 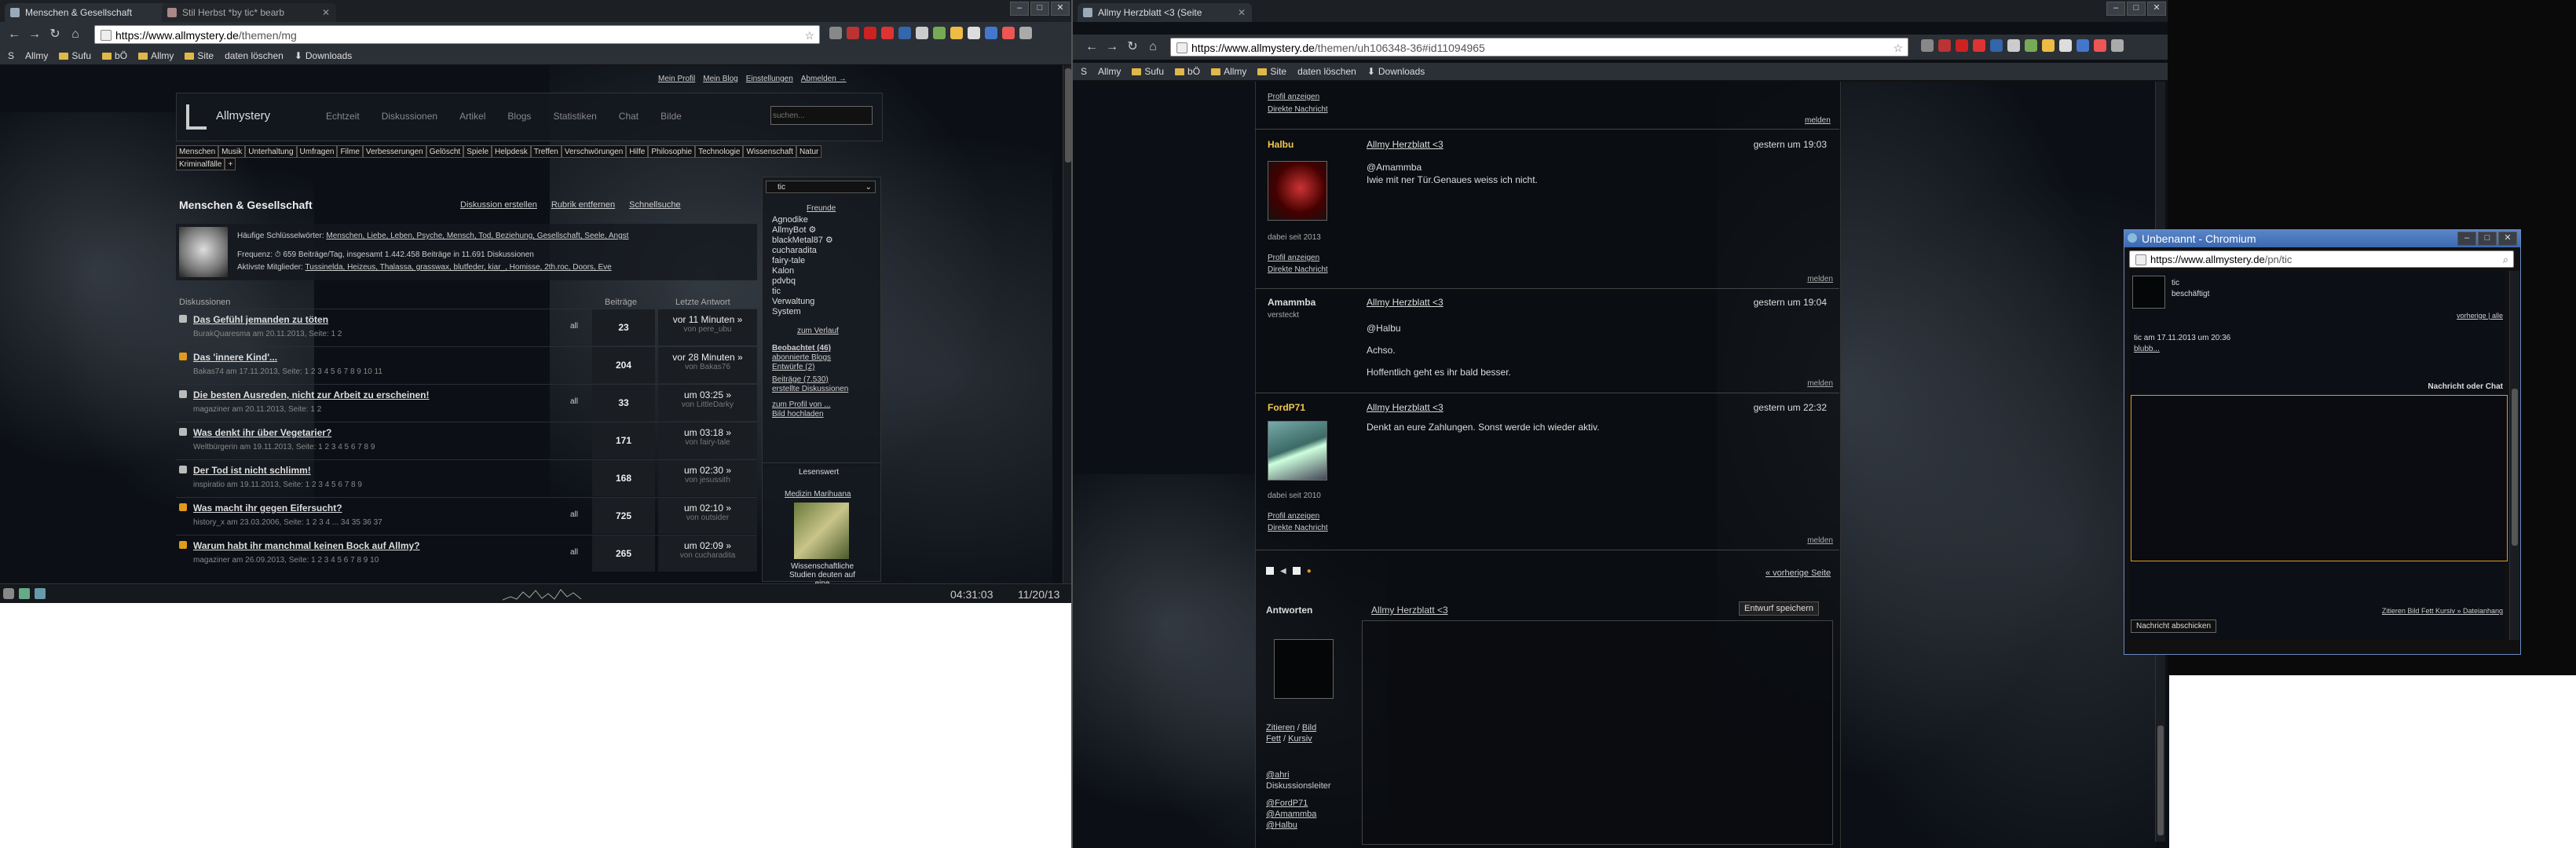 I want to click on star-icon: ☆, so click(x=1898, y=47).